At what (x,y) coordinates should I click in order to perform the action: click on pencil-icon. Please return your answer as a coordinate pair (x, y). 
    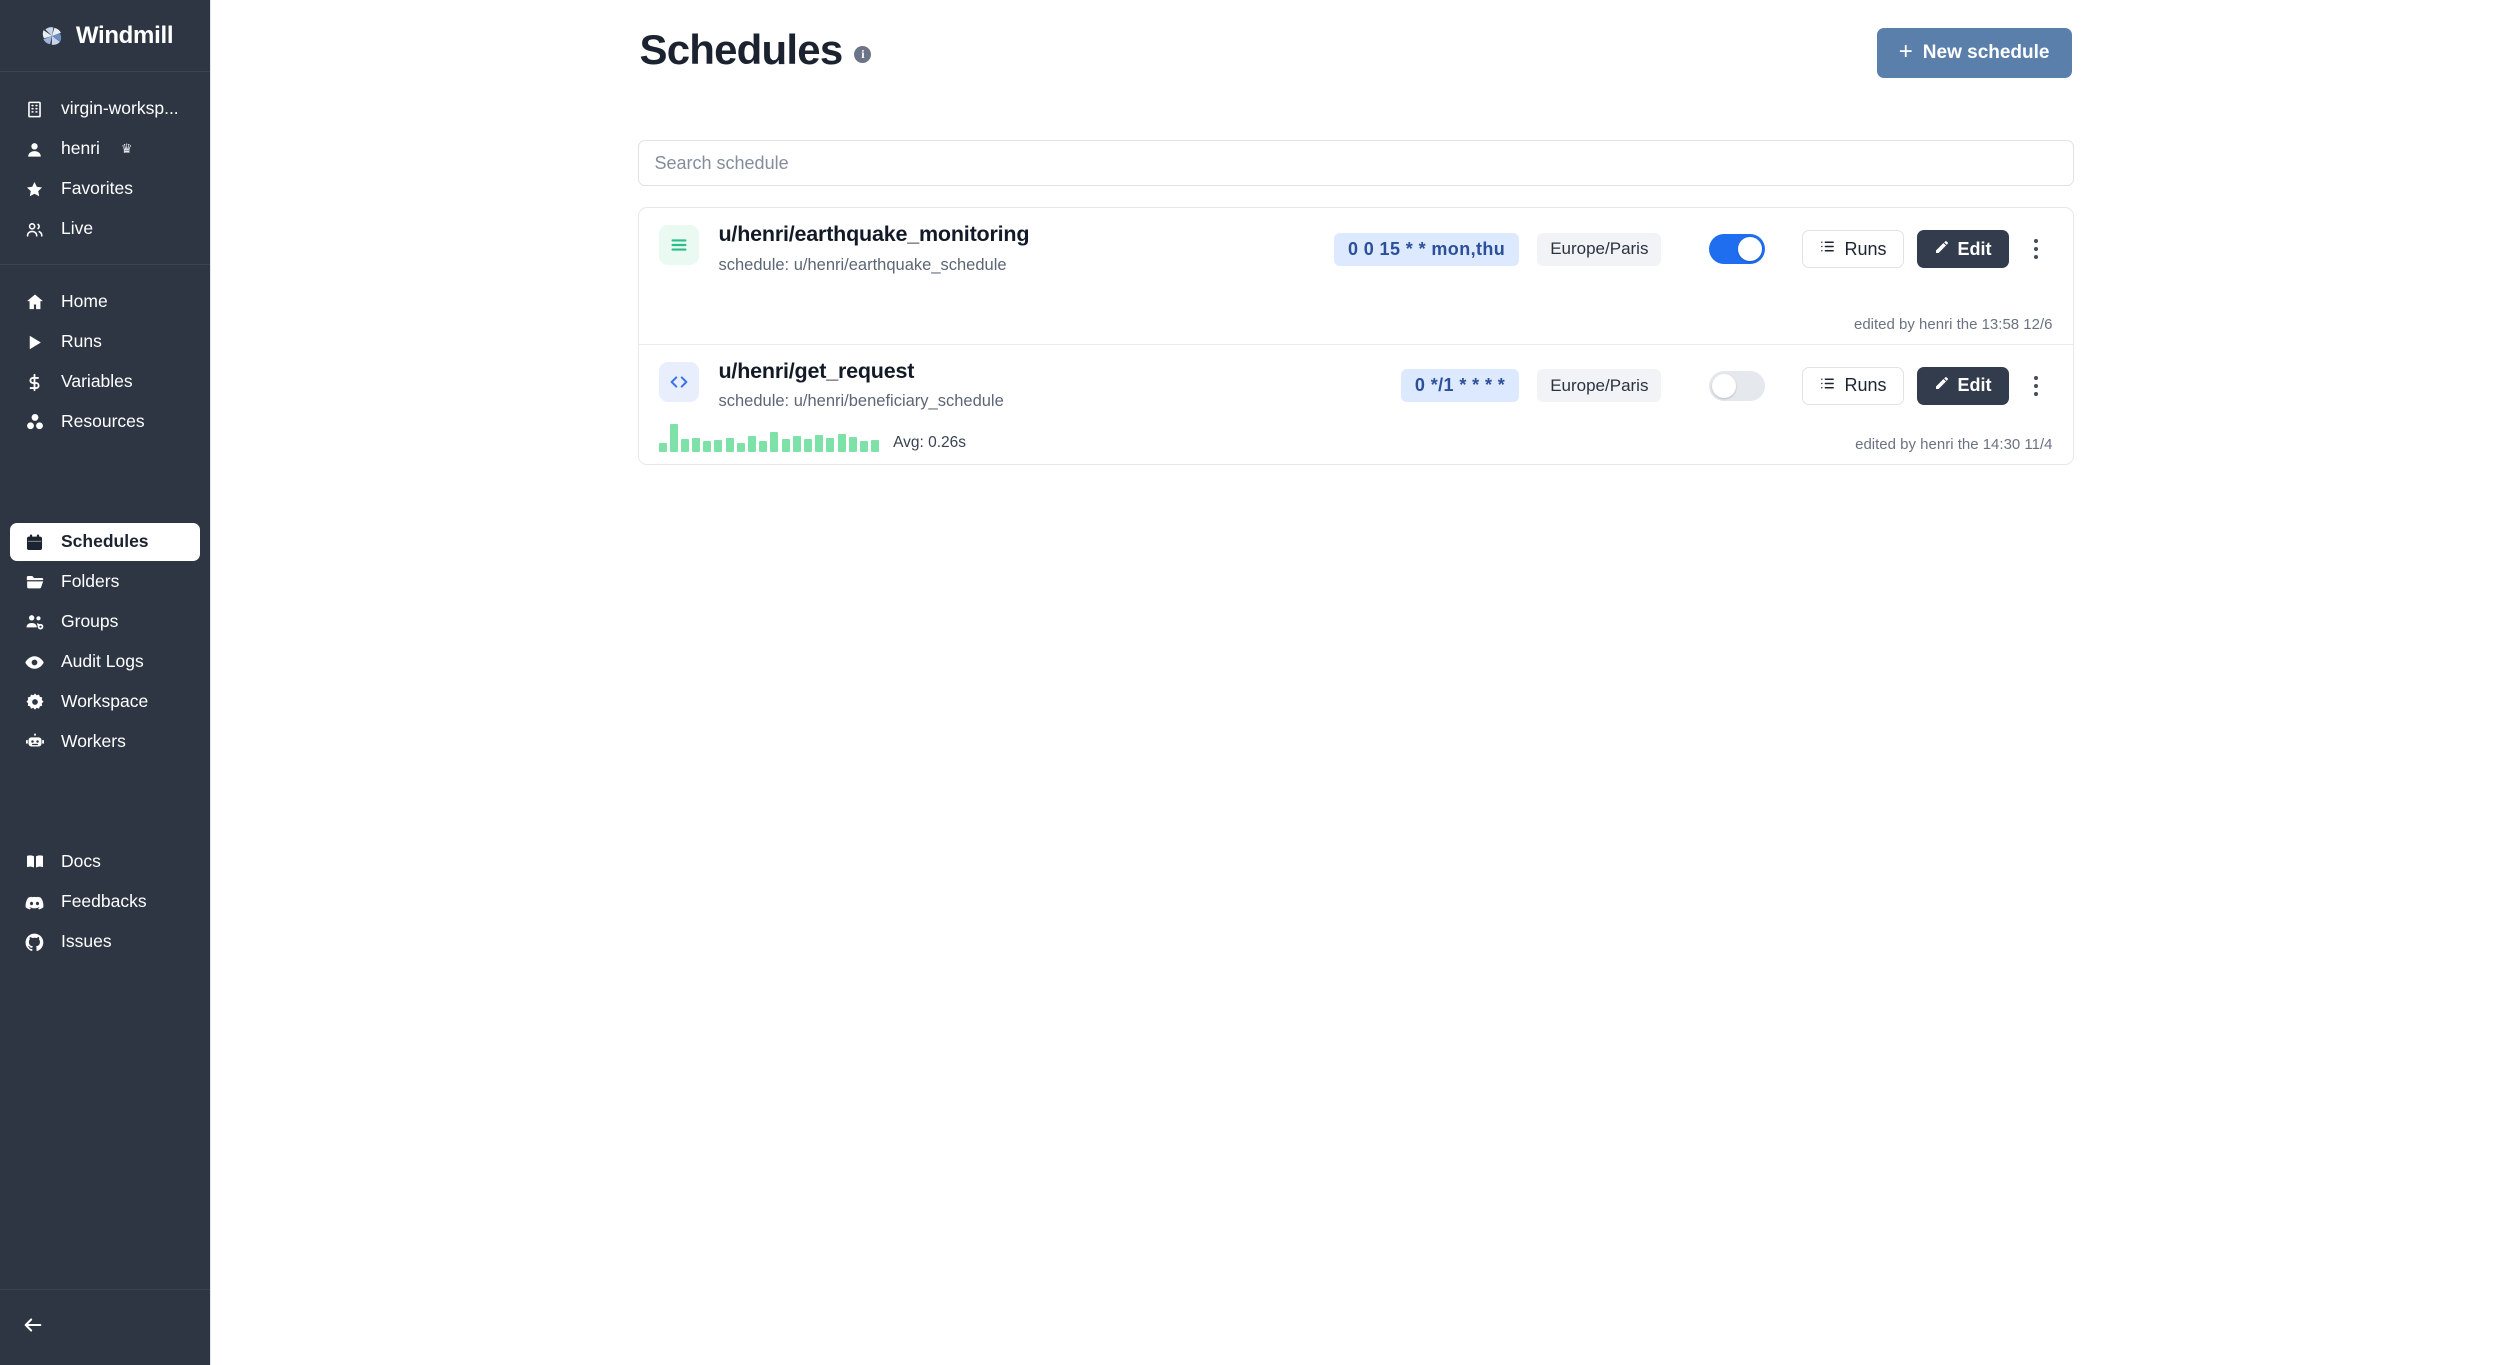
    Looking at the image, I should click on (1942, 249).